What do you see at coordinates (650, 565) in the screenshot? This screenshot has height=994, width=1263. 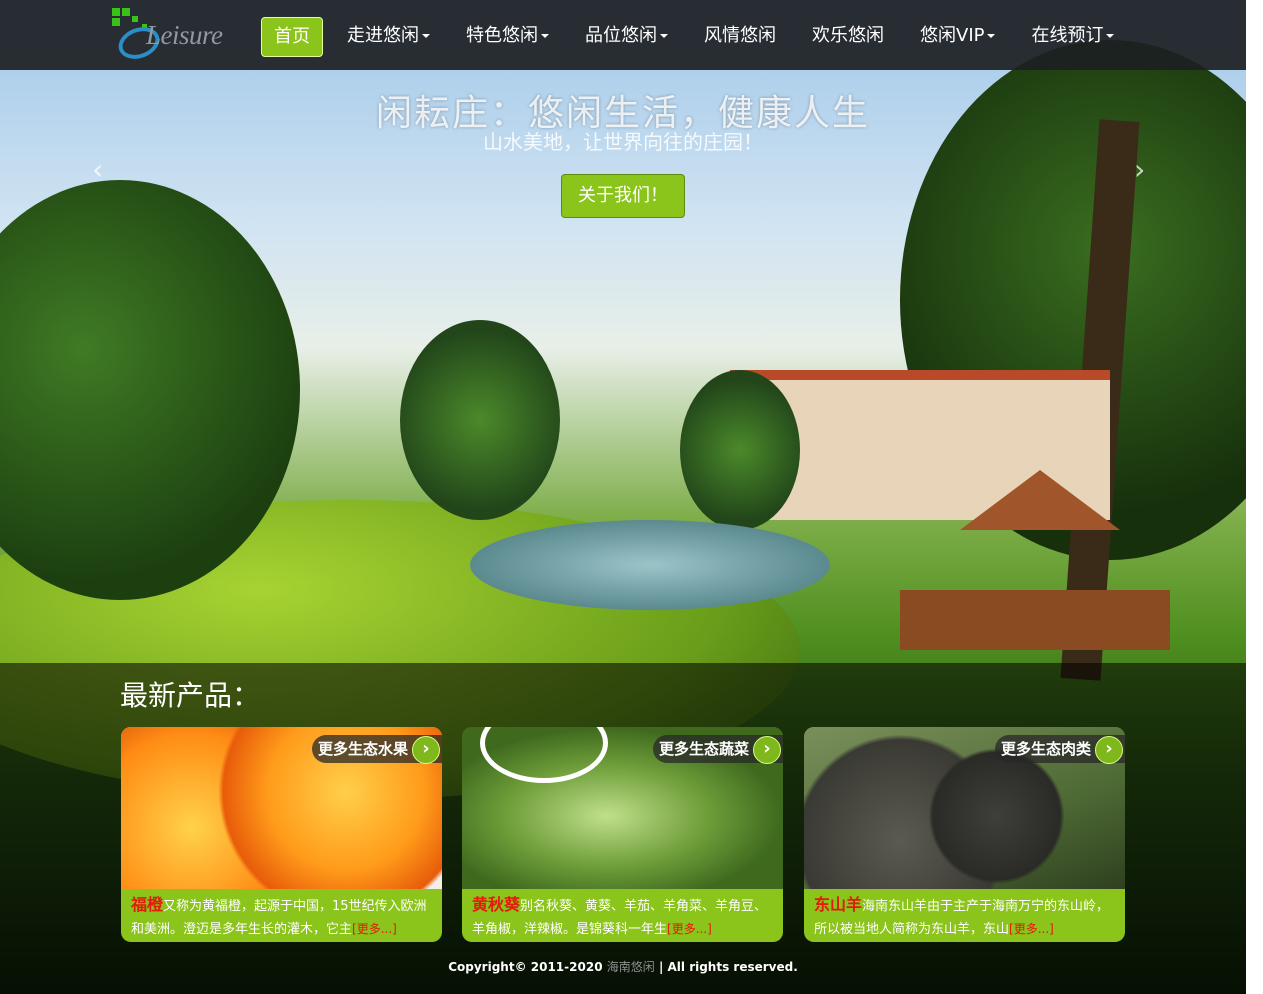 I see `scenery-pond` at bounding box center [650, 565].